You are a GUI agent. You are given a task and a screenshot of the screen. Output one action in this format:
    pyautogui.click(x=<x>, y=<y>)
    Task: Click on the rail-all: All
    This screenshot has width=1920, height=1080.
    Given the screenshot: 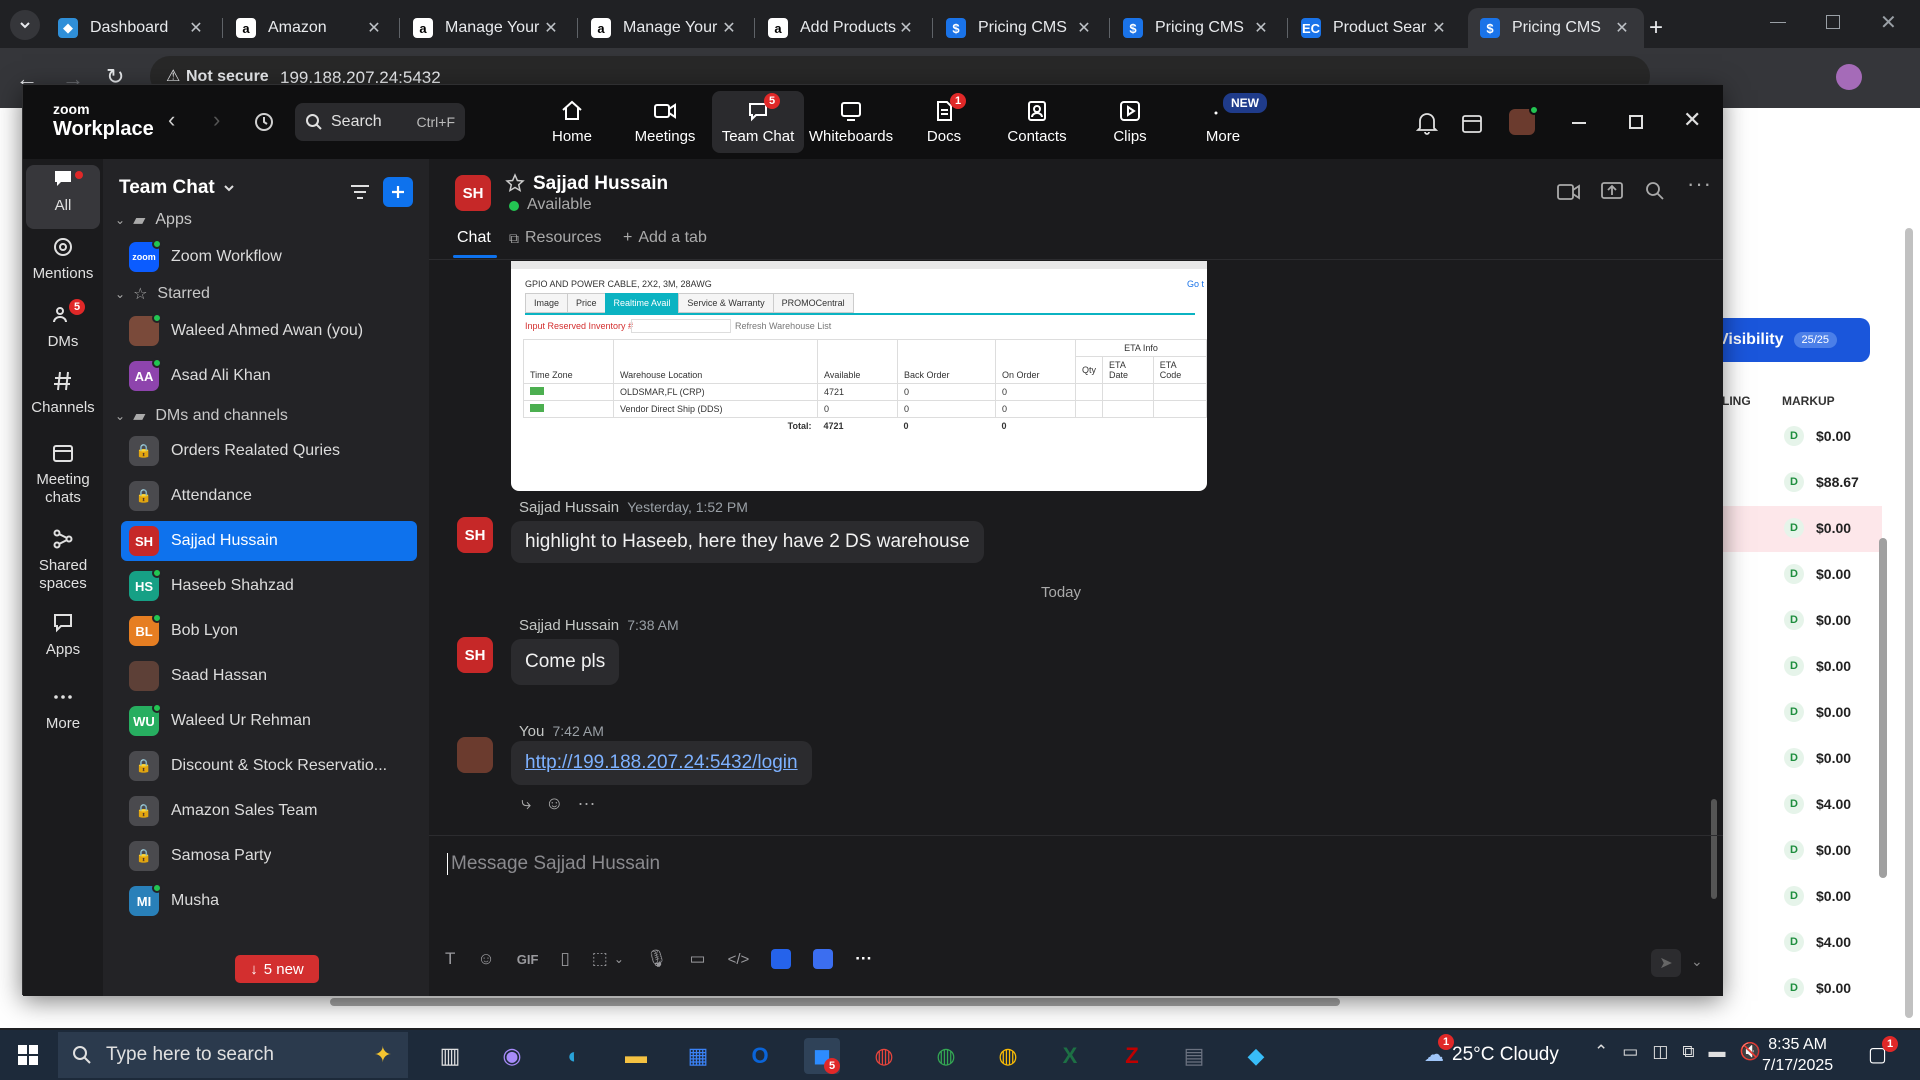 What is the action you would take?
    pyautogui.click(x=63, y=191)
    